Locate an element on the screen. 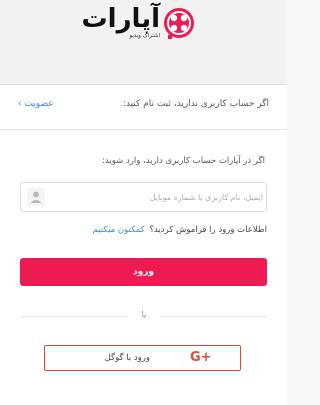 This screenshot has height=405, width=320. username-field-wrapper is located at coordinates (143, 197).